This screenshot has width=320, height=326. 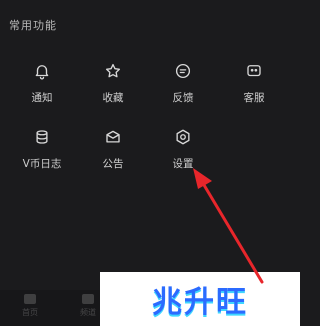 I want to click on watermark: 兆升旺, so click(x=200, y=299).